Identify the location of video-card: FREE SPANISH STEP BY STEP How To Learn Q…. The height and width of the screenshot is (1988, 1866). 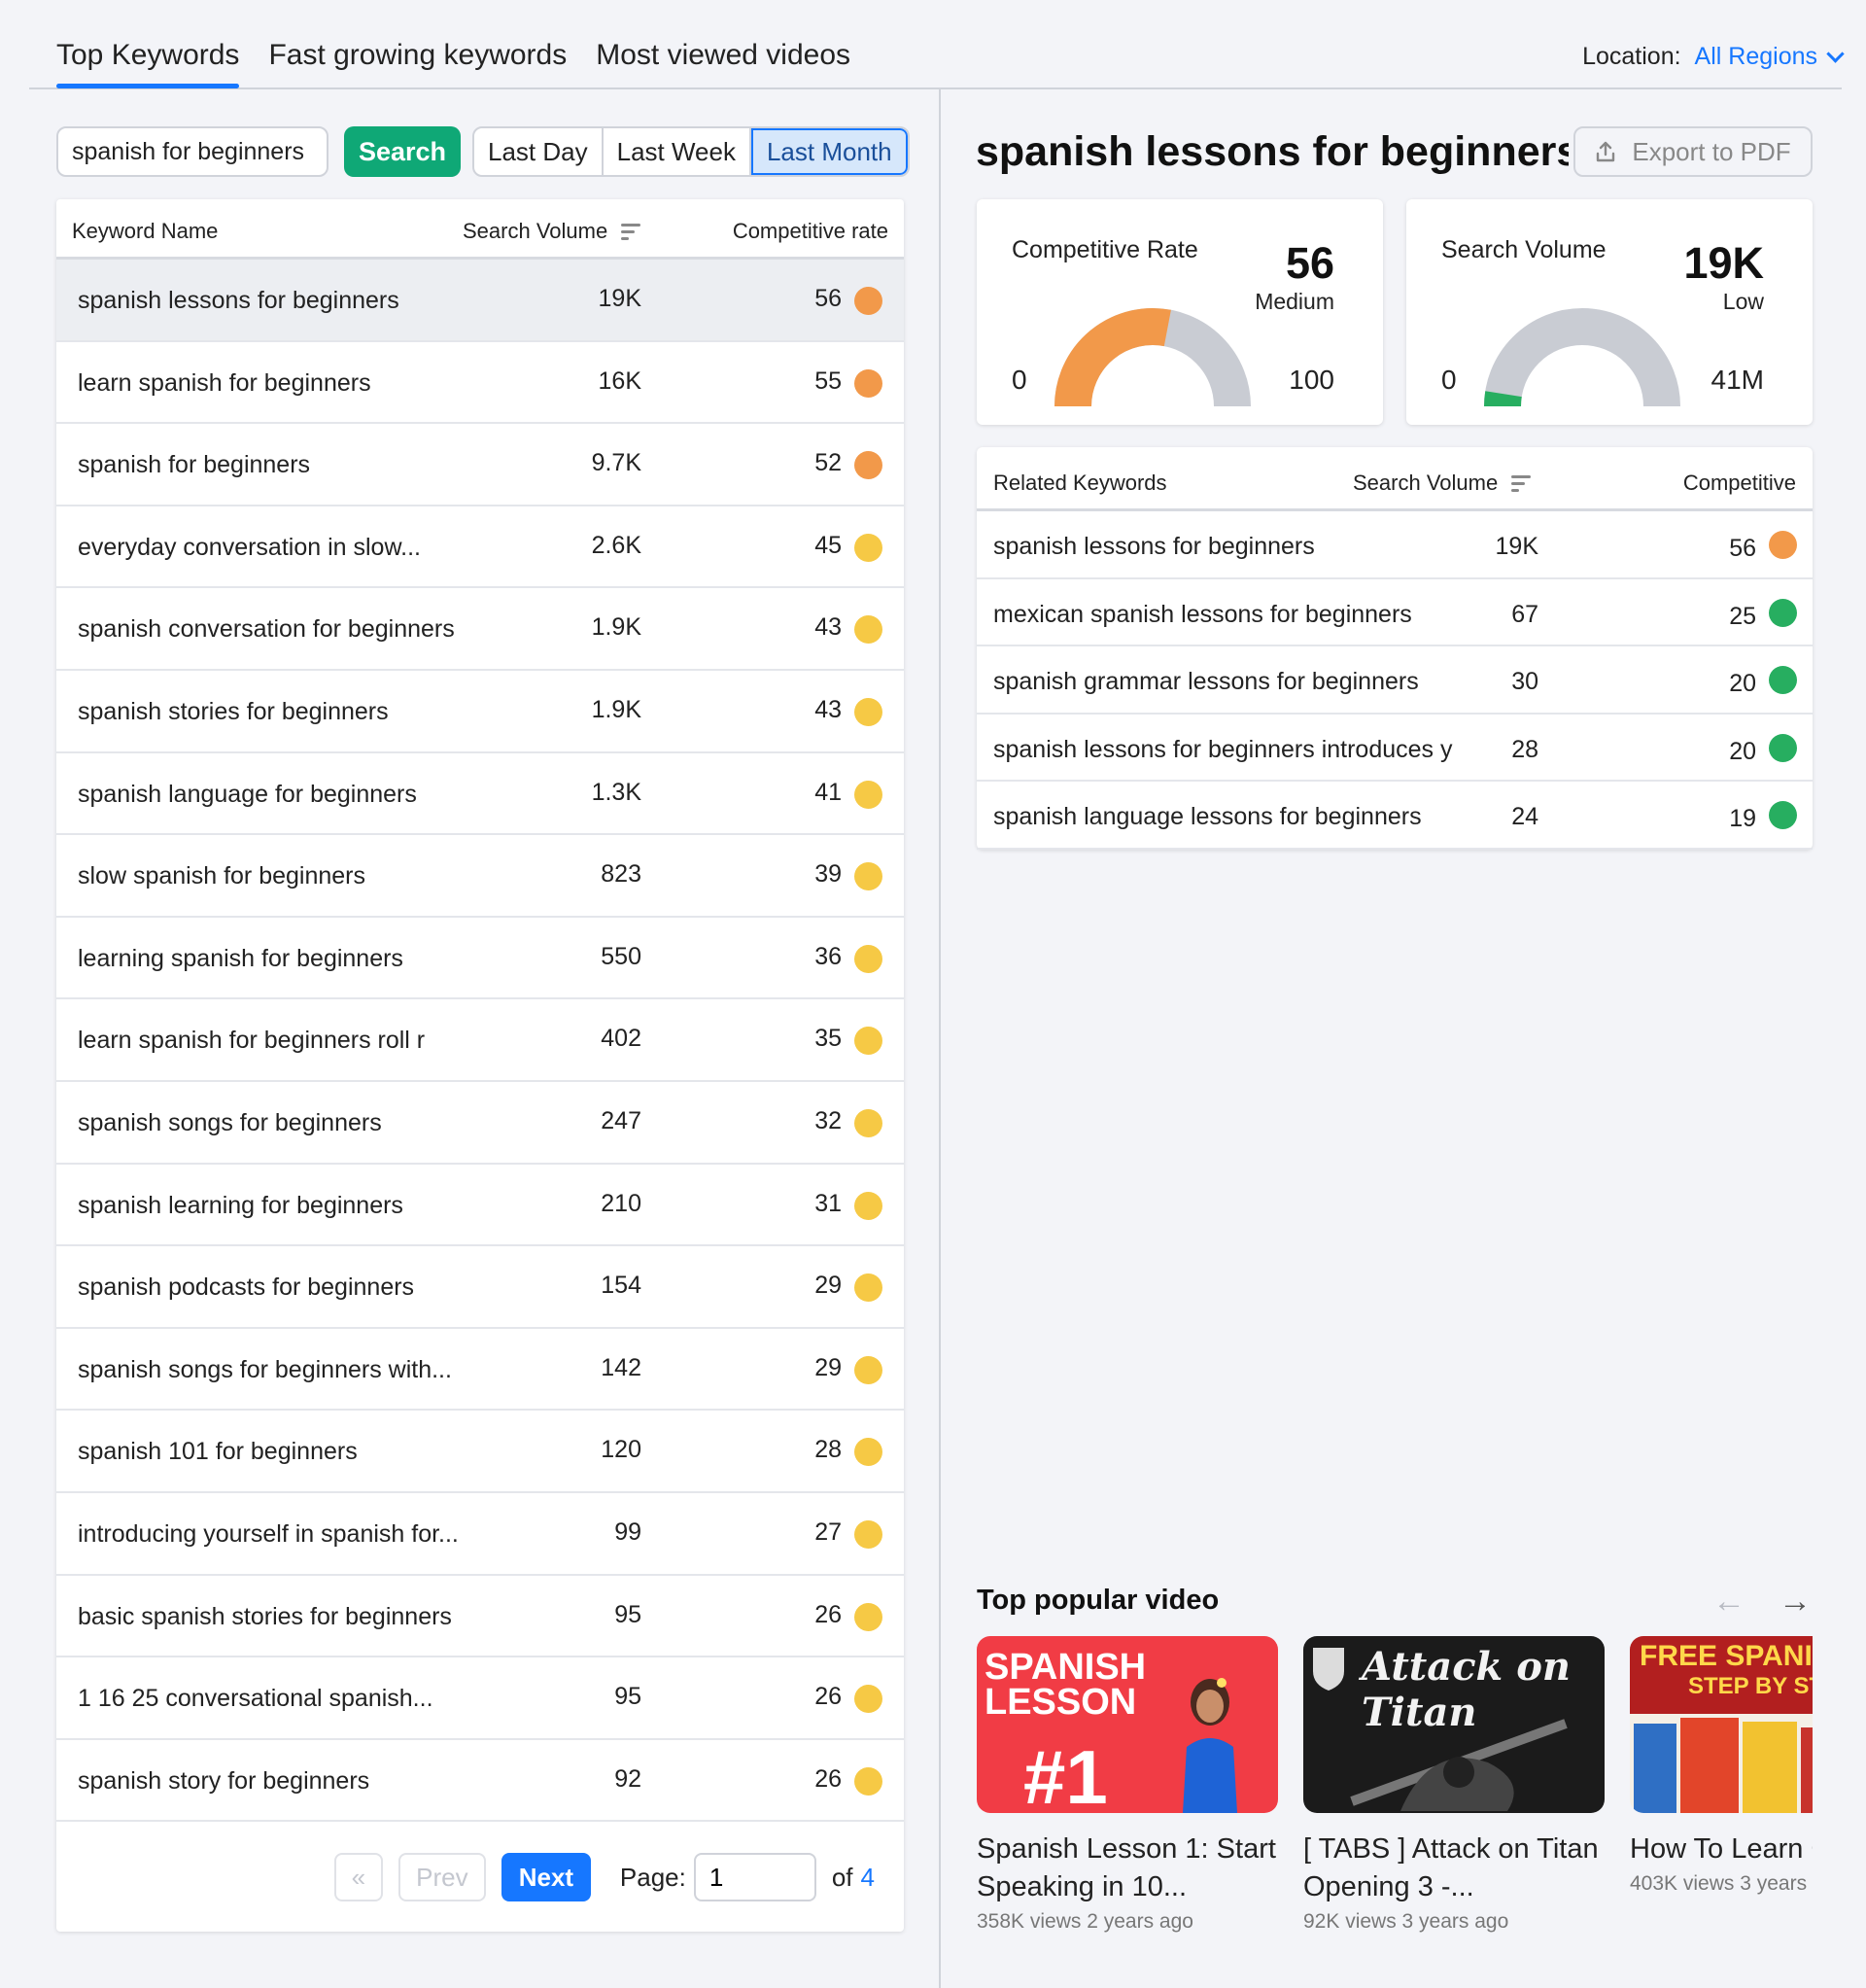
(1721, 1766).